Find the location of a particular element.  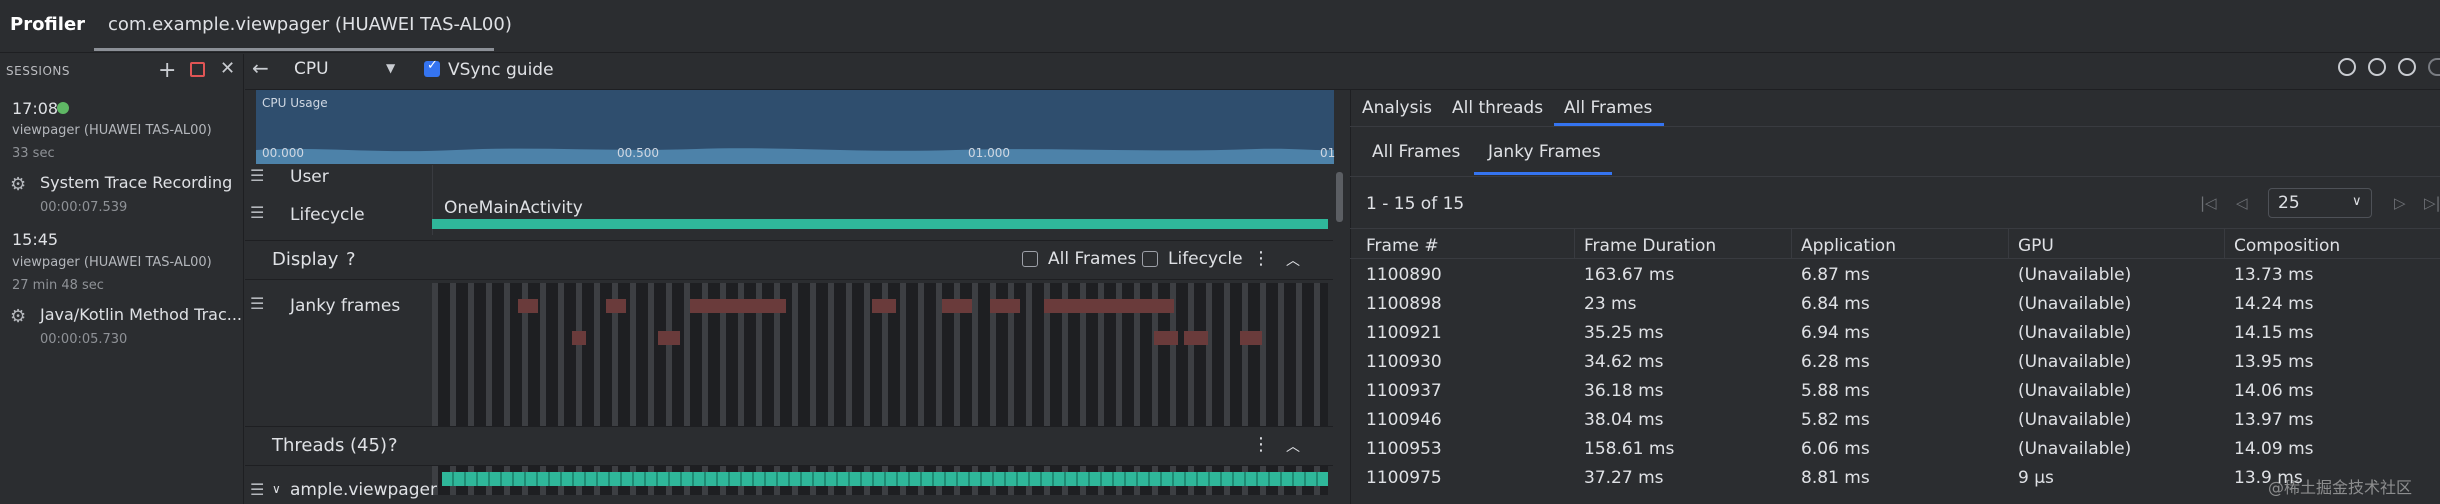

cell-application: 5.82 ms is located at coordinates (1835, 420).